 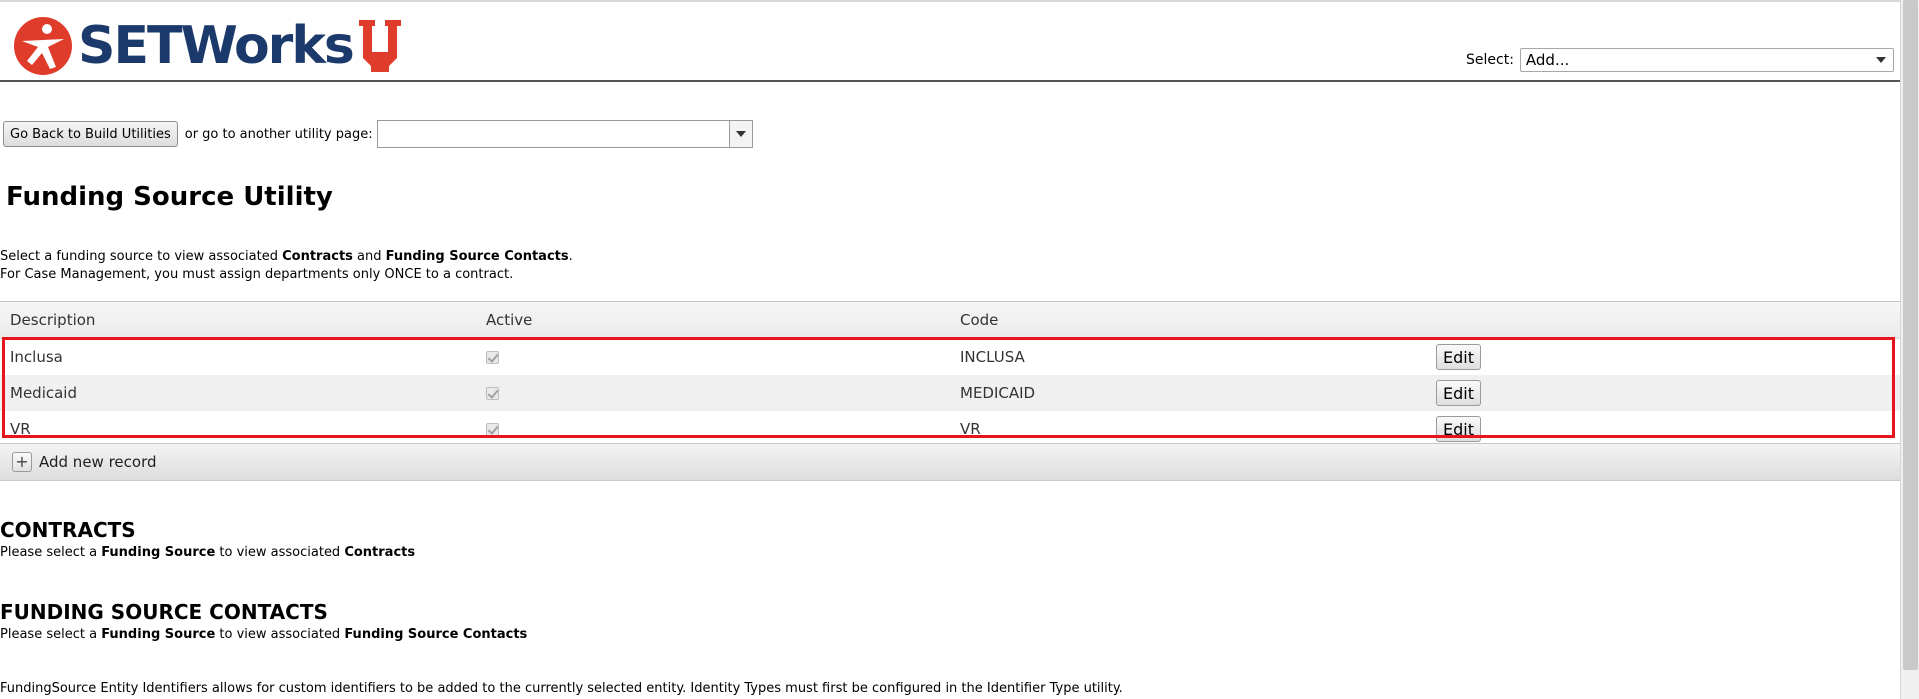 What do you see at coordinates (950, 320) in the screenshot?
I see `grid-header-row: Description Active Code` at bounding box center [950, 320].